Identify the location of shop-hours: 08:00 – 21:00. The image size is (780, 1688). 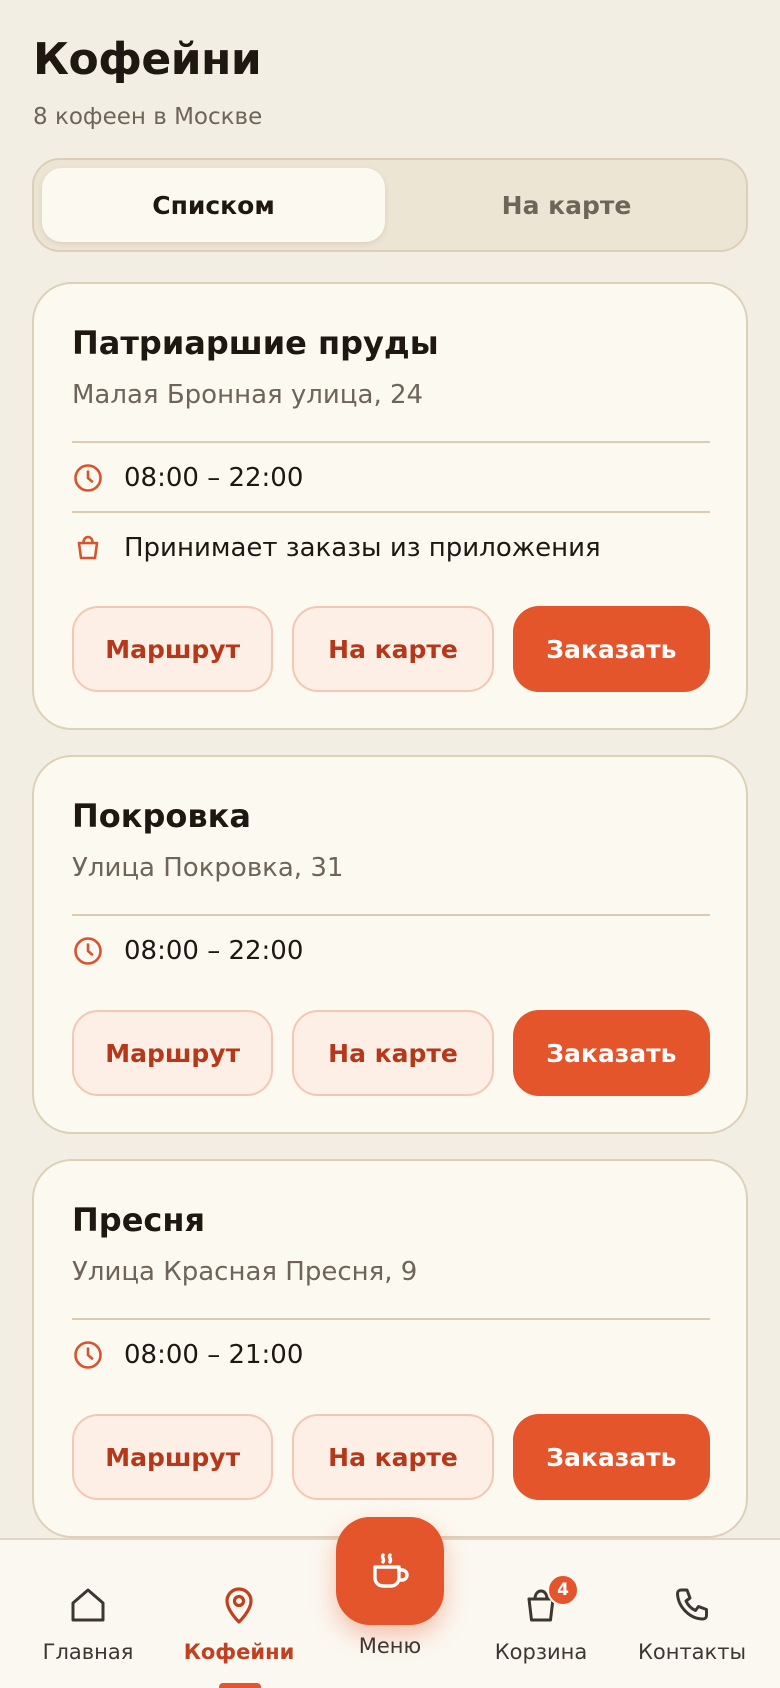
(214, 1355).